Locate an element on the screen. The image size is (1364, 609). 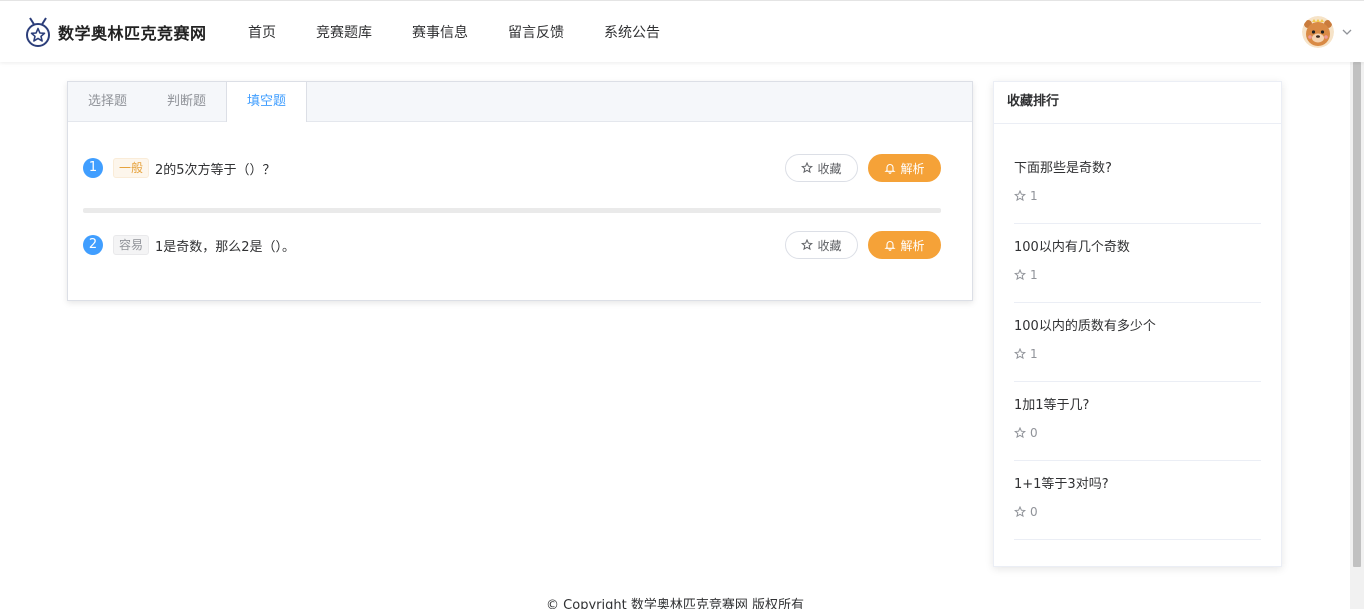
page-scrollbar is located at coordinates (1357, 335).